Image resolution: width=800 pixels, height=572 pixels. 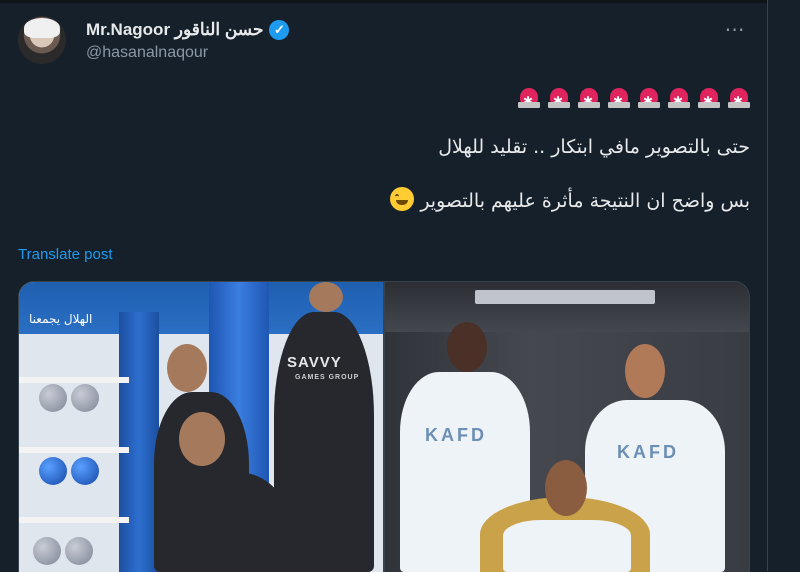 I want to click on player-seated, so click(x=224, y=522).